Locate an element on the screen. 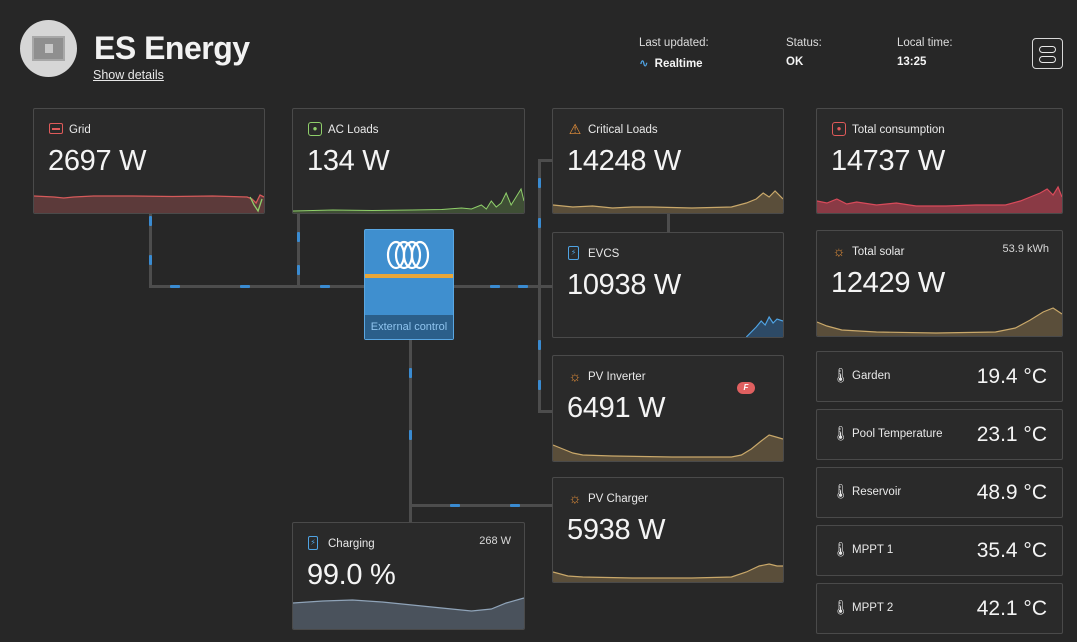 The width and height of the screenshot is (1077, 642). total-consumption-sparkline is located at coordinates (939, 199).